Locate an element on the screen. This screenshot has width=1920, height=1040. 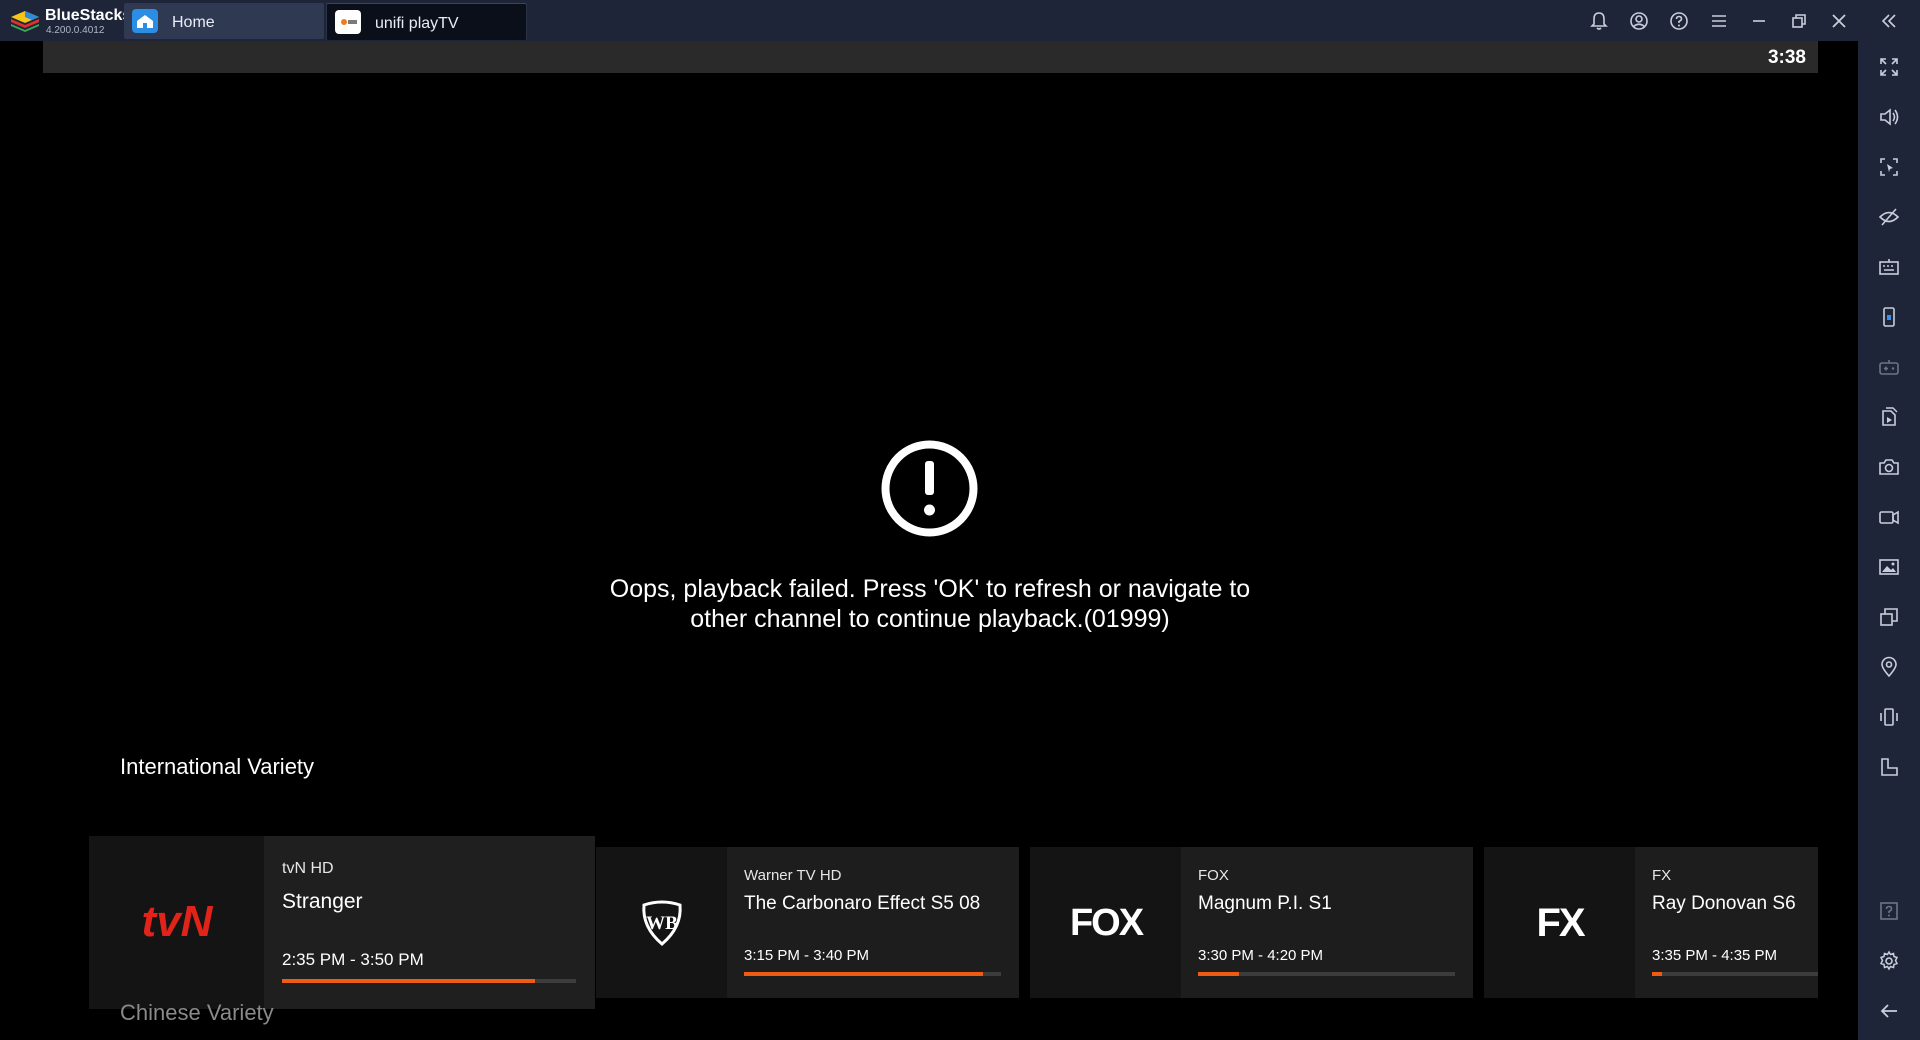
channel-name: FOX is located at coordinates (1213, 875).